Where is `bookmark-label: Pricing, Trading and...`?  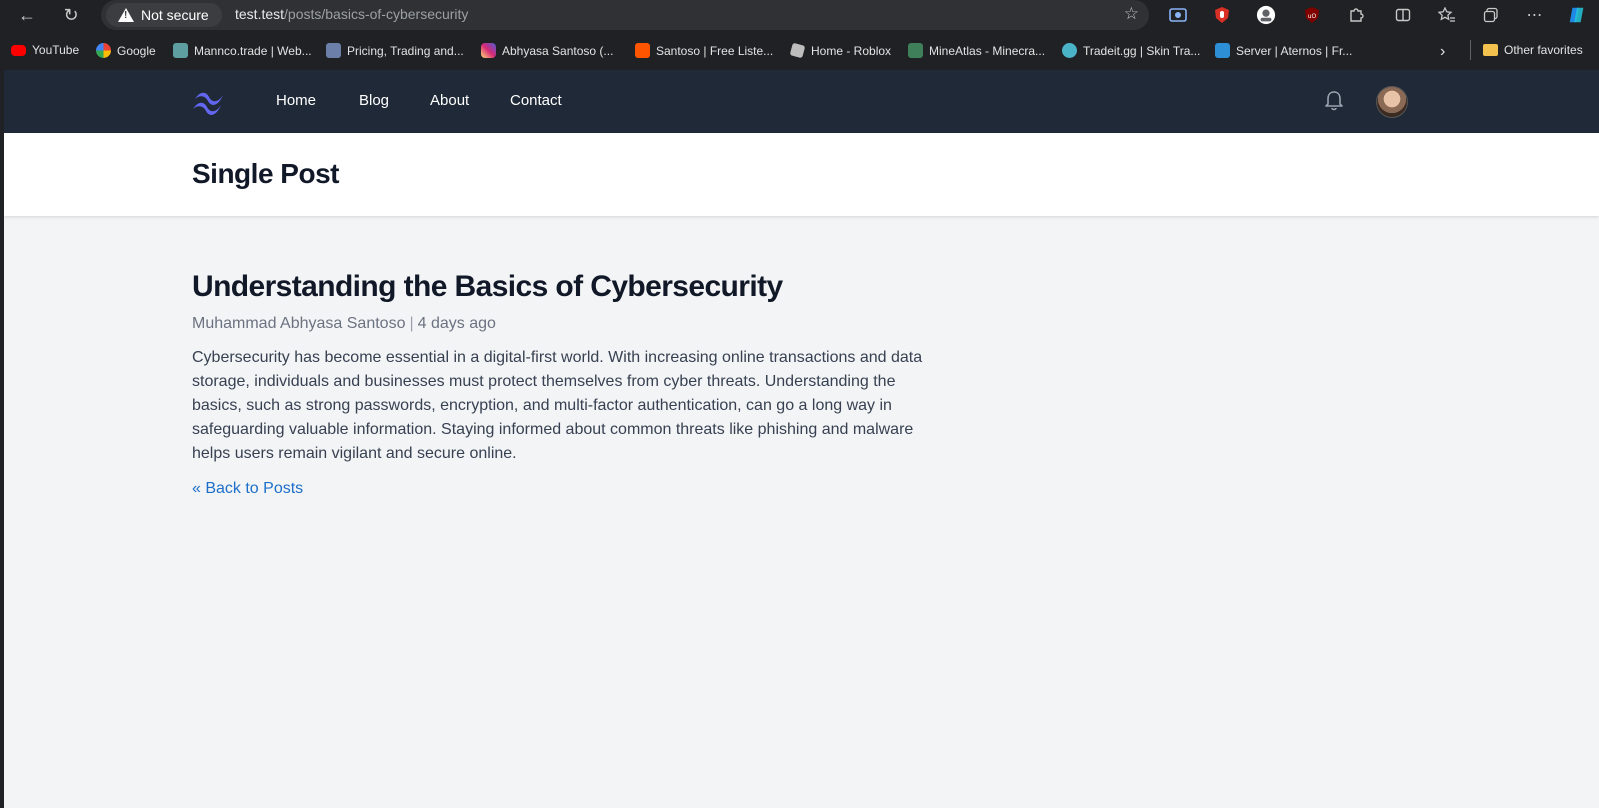
bookmark-label: Pricing, Trading and... is located at coordinates (405, 50).